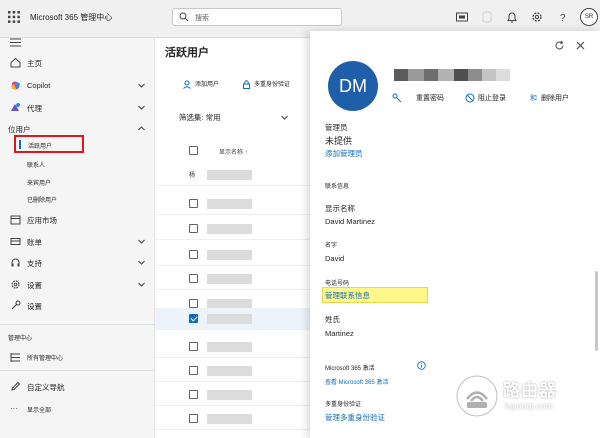 This screenshot has height=438, width=600. Describe the element at coordinates (246, 84) in the screenshot. I see `lock-icon` at that location.